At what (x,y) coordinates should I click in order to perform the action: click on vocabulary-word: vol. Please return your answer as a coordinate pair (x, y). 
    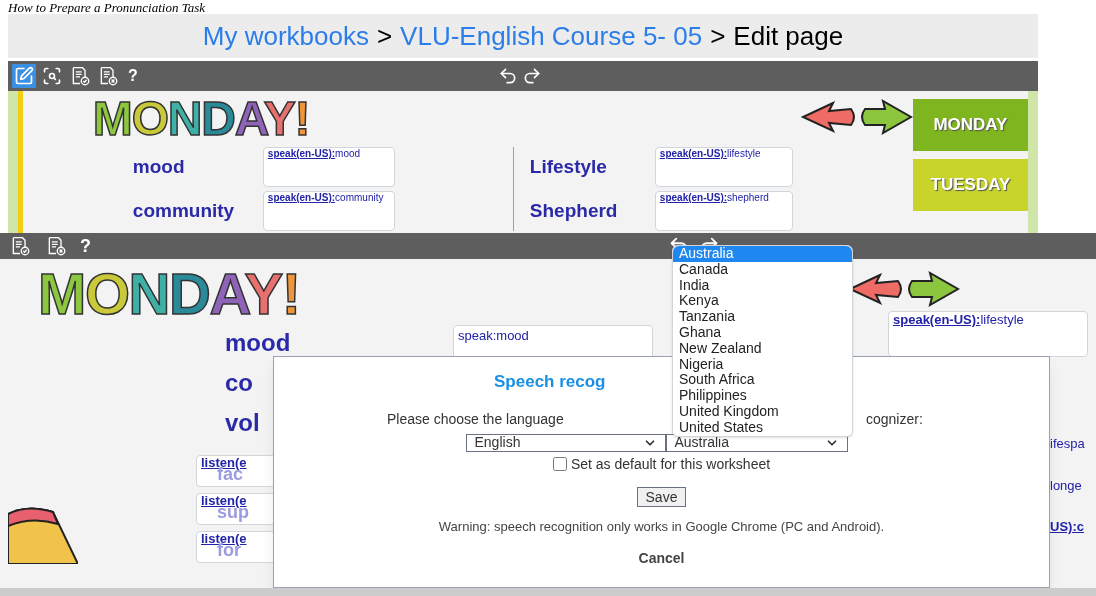
    Looking at the image, I should click on (243, 423).